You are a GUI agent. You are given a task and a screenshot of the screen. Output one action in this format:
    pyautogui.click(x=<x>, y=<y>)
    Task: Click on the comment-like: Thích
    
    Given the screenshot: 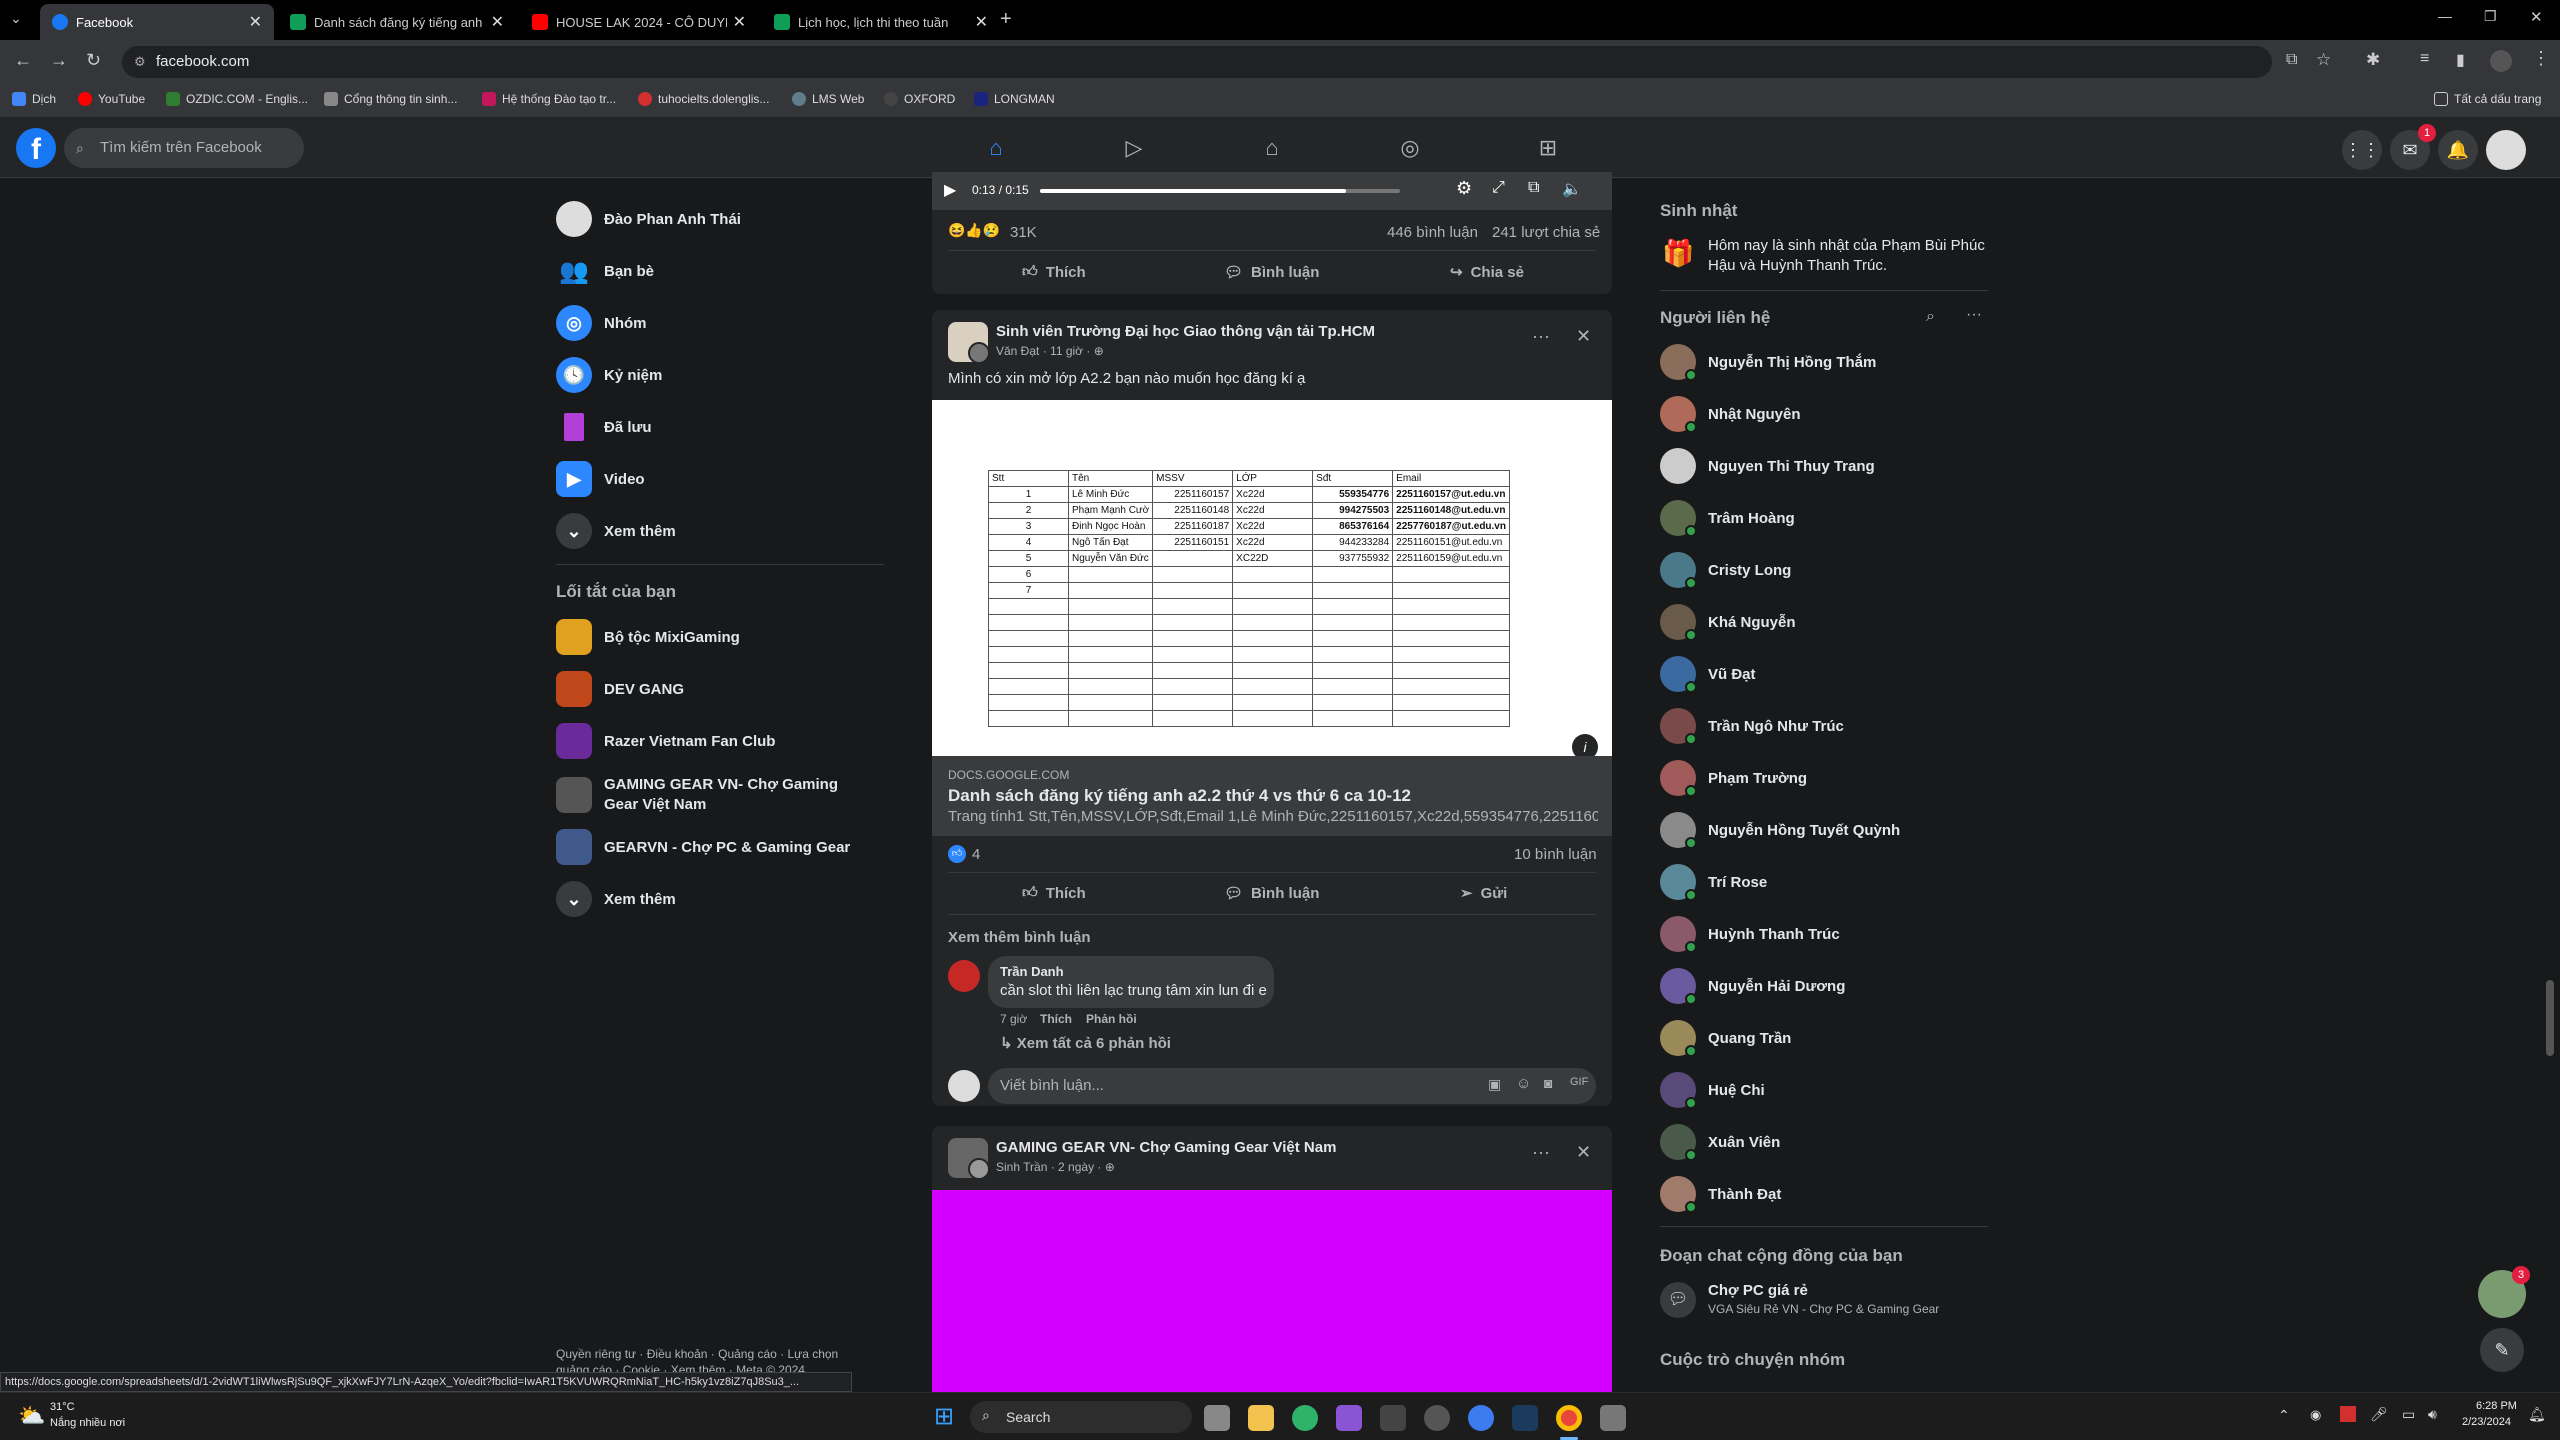 What is the action you would take?
    pyautogui.click(x=1056, y=1019)
    